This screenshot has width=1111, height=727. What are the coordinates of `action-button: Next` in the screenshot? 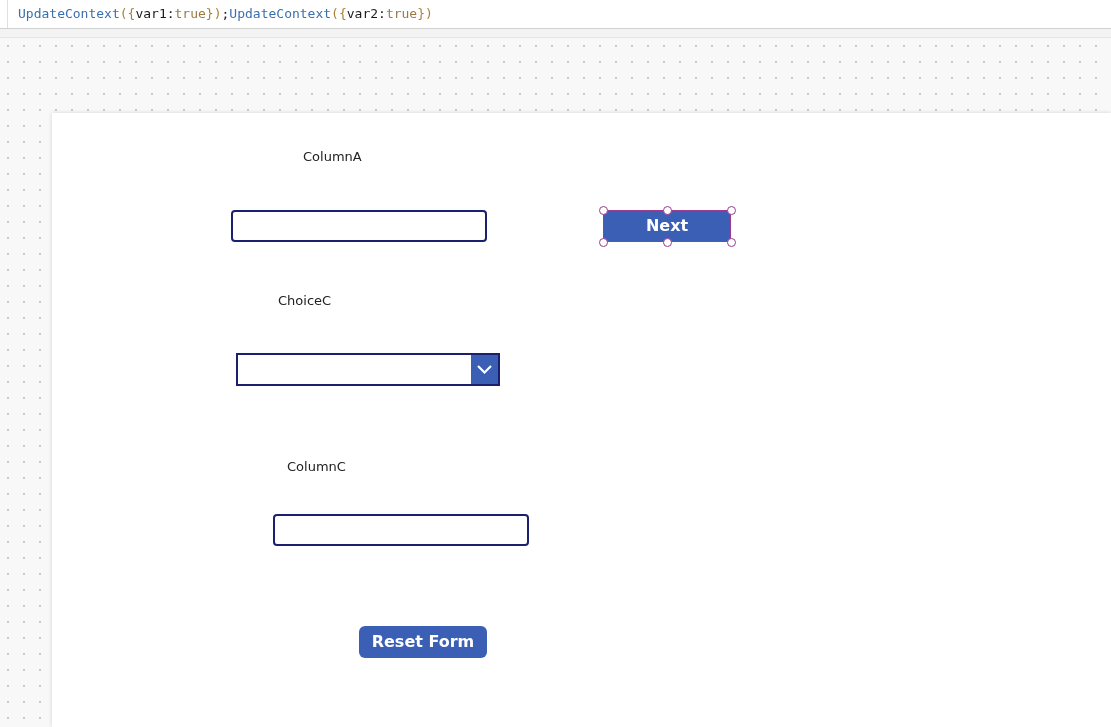 It's located at (667, 226).